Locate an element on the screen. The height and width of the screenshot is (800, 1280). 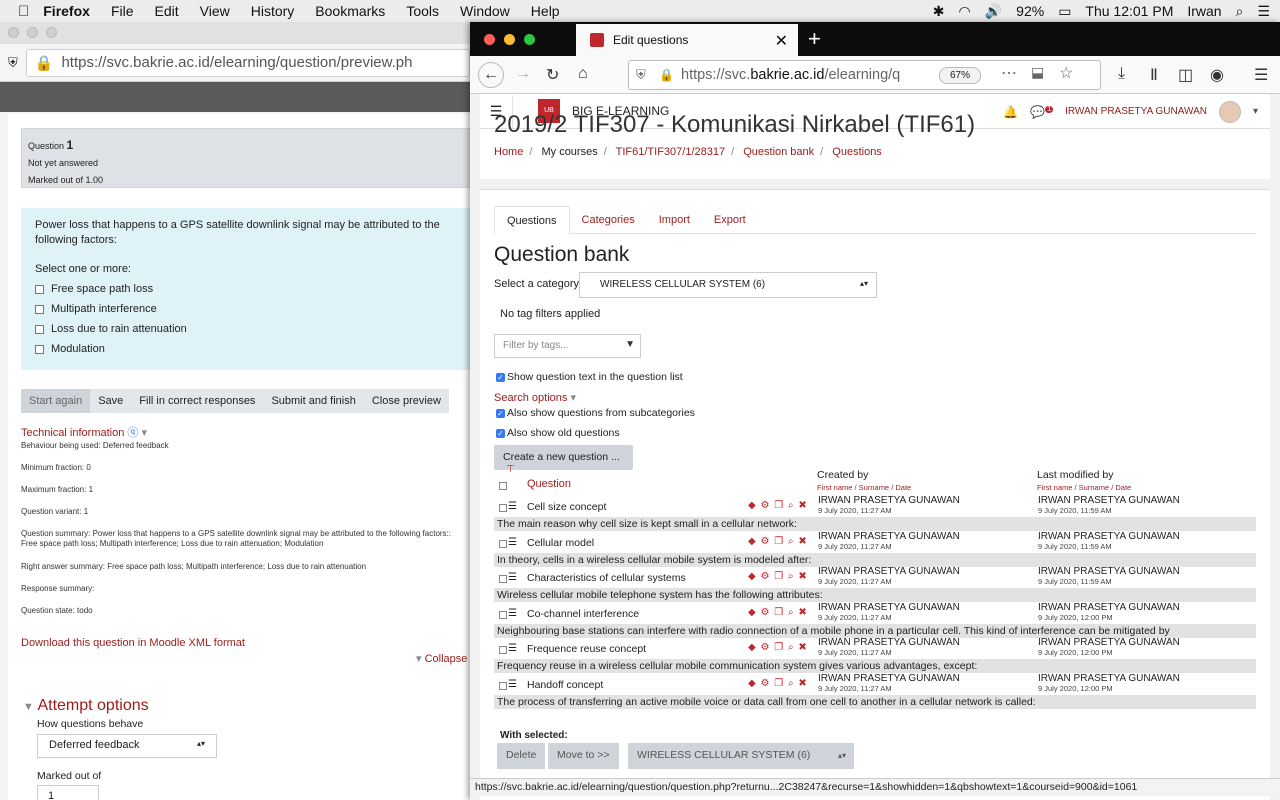
back-shield-icon: ⛨ is located at coordinates (13, 63).